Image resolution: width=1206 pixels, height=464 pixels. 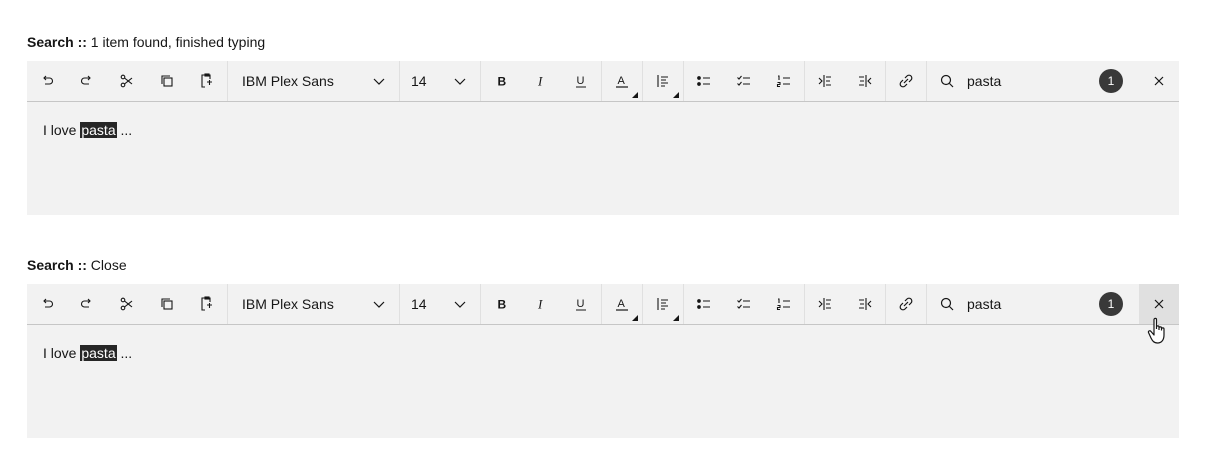 I want to click on example-caption: Search :: Close, so click(x=77, y=265).